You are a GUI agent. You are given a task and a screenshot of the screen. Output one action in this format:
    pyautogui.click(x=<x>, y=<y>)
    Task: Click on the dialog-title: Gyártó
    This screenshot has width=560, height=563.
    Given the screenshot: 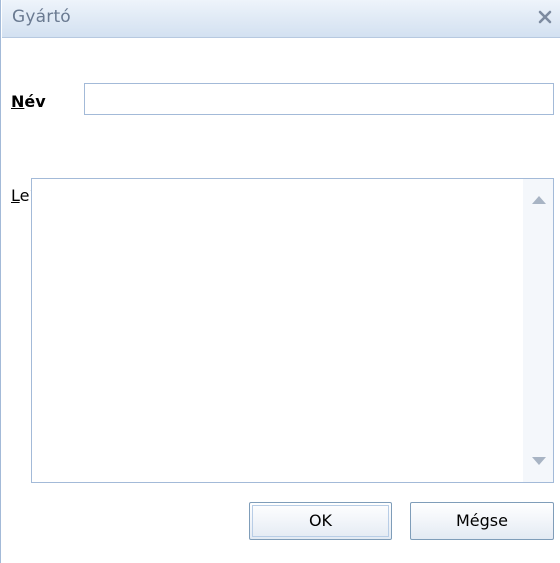 What is the action you would take?
    pyautogui.click(x=41, y=17)
    